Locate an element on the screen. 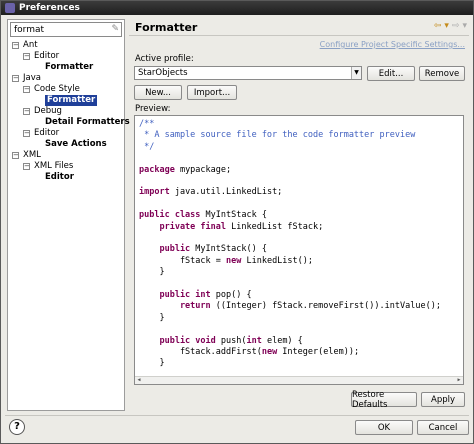 The width and height of the screenshot is (474, 444). profile-value: StarObjects is located at coordinates (163, 73).